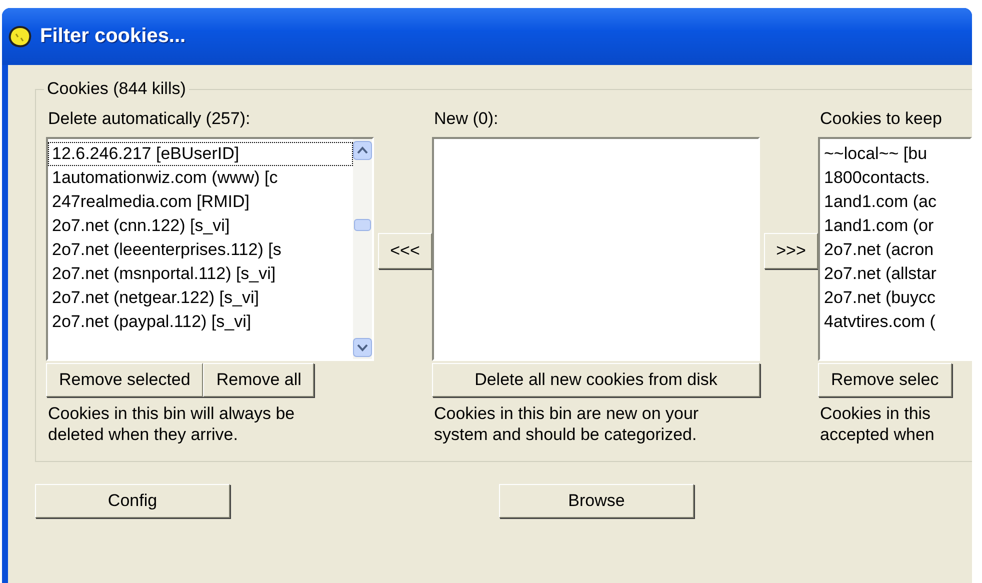 This screenshot has width=982, height=583. What do you see at coordinates (116, 89) in the screenshot?
I see `group-legend: Cookies (844 kills)` at bounding box center [116, 89].